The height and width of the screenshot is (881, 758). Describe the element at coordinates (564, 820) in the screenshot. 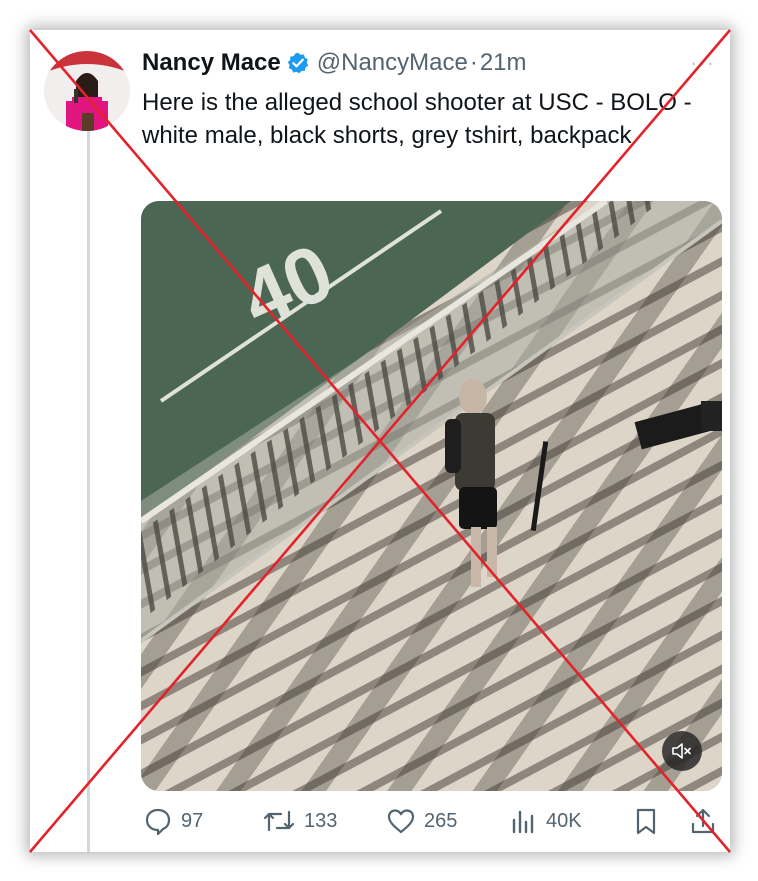

I see `view-count: 40K` at that location.